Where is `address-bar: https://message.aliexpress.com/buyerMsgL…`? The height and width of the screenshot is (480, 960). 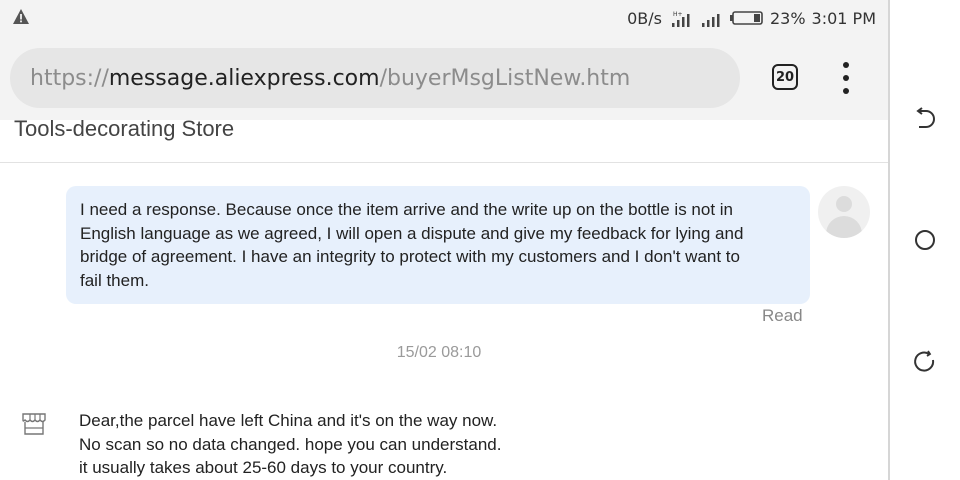
address-bar: https://message.aliexpress.com/buyerMsgL… is located at coordinates (375, 78).